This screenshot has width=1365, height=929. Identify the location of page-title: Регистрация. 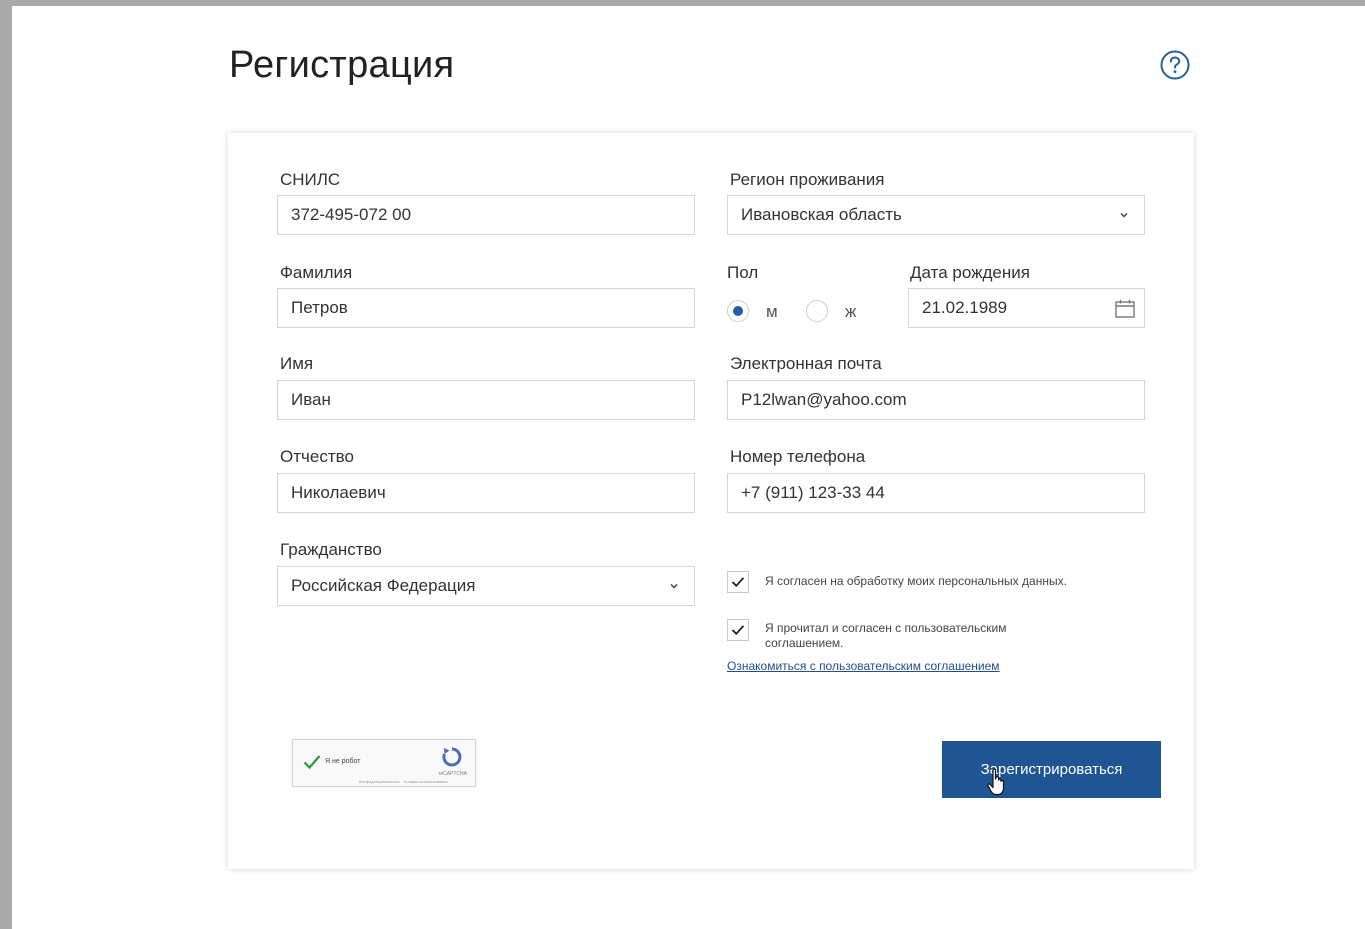
(342, 65).